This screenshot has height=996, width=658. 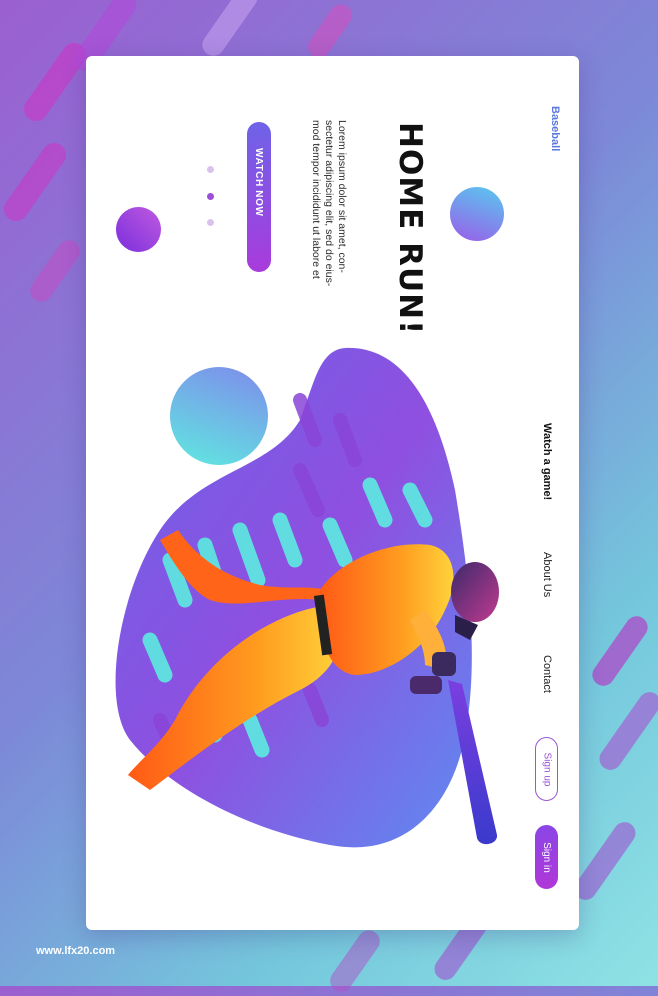 I want to click on carousel-dot-active, so click(x=210, y=196).